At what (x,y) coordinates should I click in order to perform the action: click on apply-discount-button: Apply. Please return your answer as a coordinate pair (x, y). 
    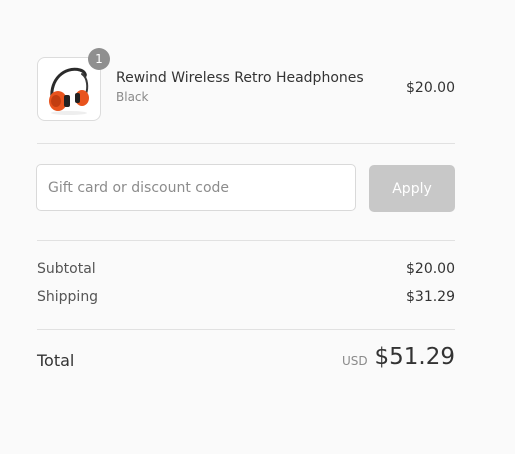
    Looking at the image, I should click on (412, 188).